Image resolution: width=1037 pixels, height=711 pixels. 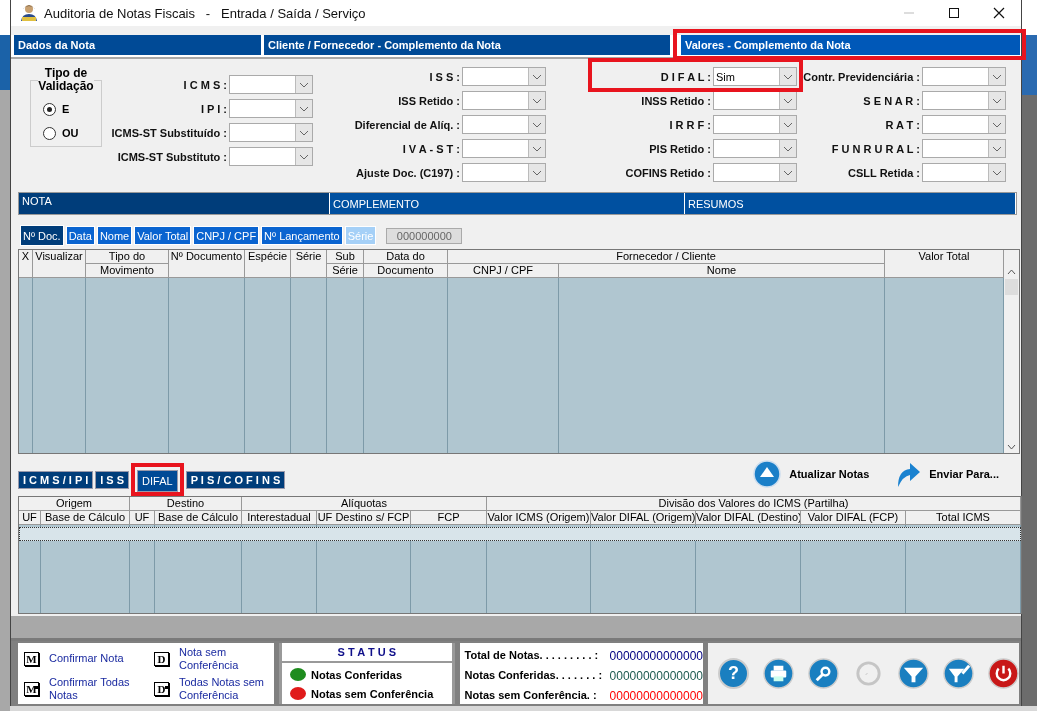 What do you see at coordinates (690, 124) in the screenshot?
I see `field-label: I R R F :` at bounding box center [690, 124].